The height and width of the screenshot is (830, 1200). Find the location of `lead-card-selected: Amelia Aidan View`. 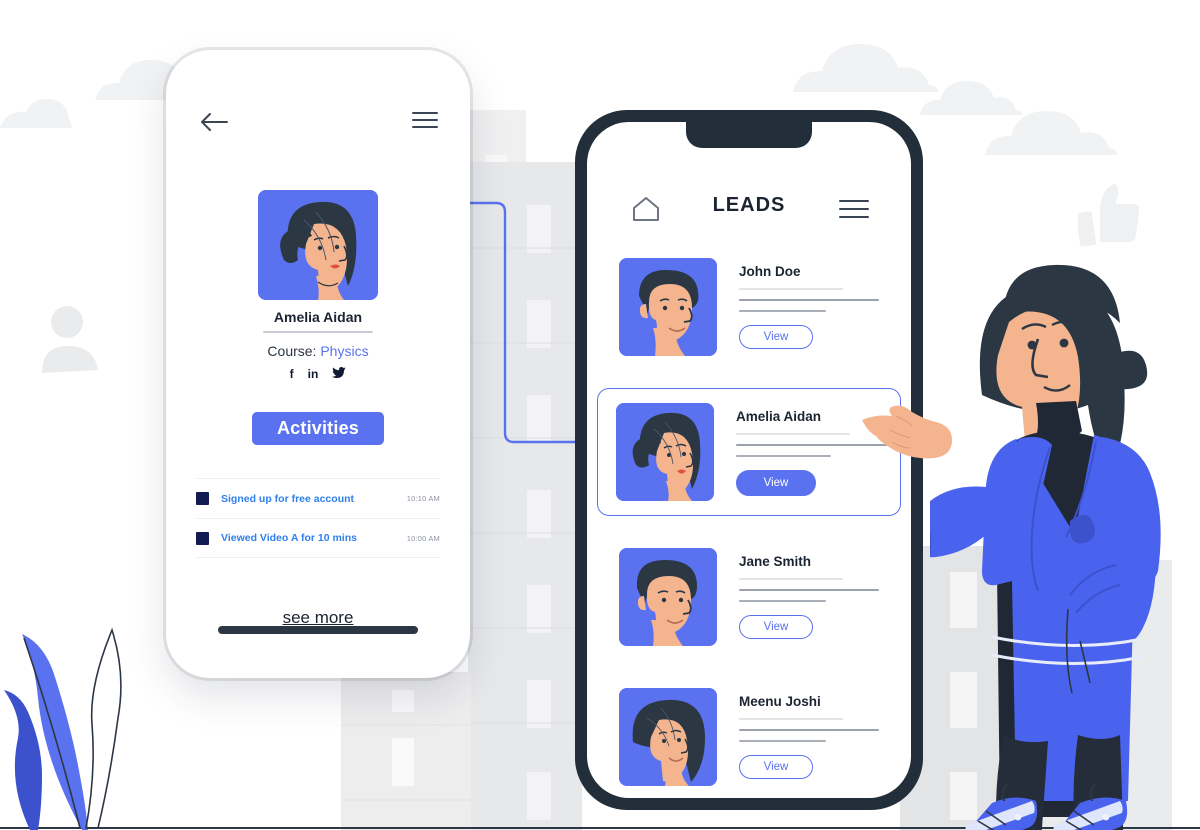

lead-card-selected: Amelia Aidan View is located at coordinates (749, 452).